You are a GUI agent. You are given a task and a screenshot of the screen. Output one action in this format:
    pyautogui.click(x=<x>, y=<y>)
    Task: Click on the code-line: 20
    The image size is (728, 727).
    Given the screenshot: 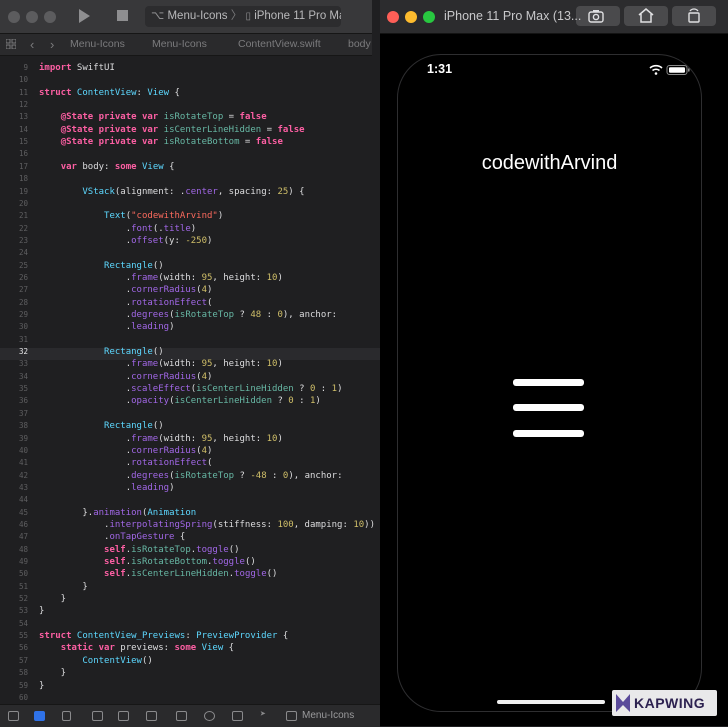 What is the action you would take?
    pyautogui.click(x=190, y=204)
    